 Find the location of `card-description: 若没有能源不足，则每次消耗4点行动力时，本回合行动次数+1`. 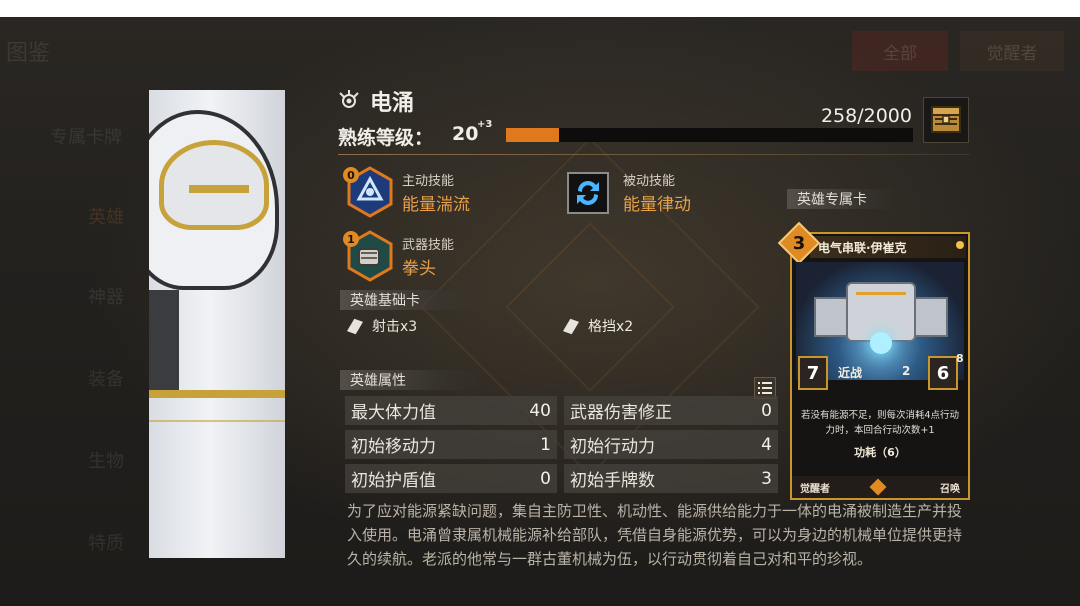

card-description: 若没有能源不足，则每次消耗4点行动力时，本回合行动次数+1 is located at coordinates (880, 423).